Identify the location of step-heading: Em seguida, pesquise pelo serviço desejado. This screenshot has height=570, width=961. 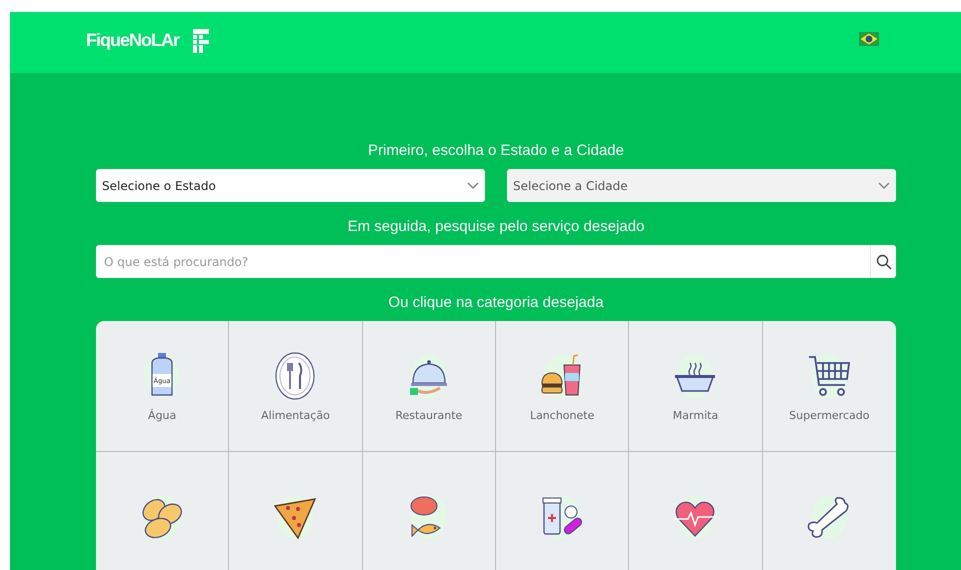
(496, 226).